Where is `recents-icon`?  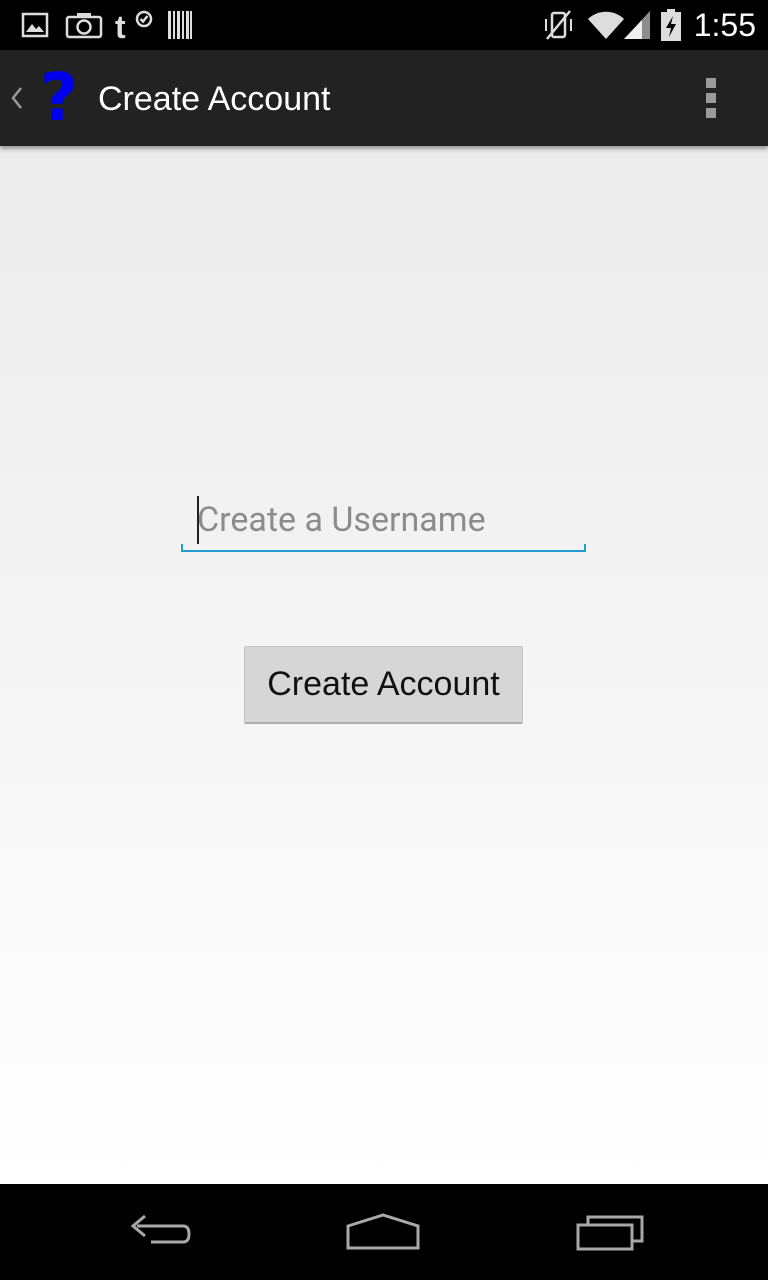 recents-icon is located at coordinates (611, 1232).